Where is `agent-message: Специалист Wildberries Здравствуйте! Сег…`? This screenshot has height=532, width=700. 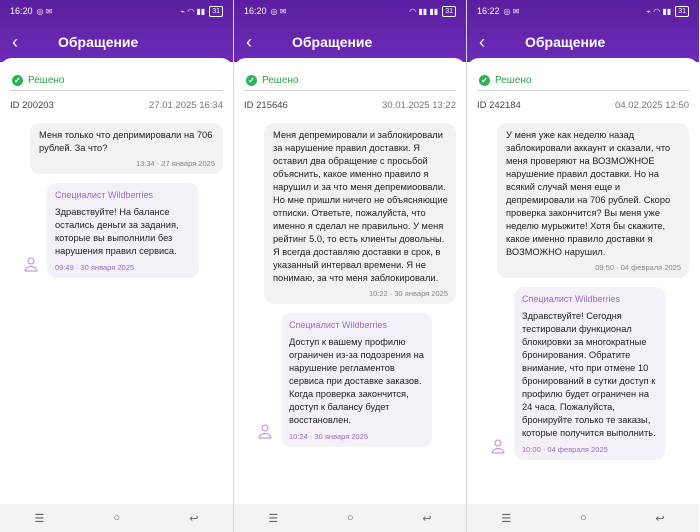
agent-message: Специалист Wildberries Здравствуйте! Сег… is located at coordinates (589, 373).